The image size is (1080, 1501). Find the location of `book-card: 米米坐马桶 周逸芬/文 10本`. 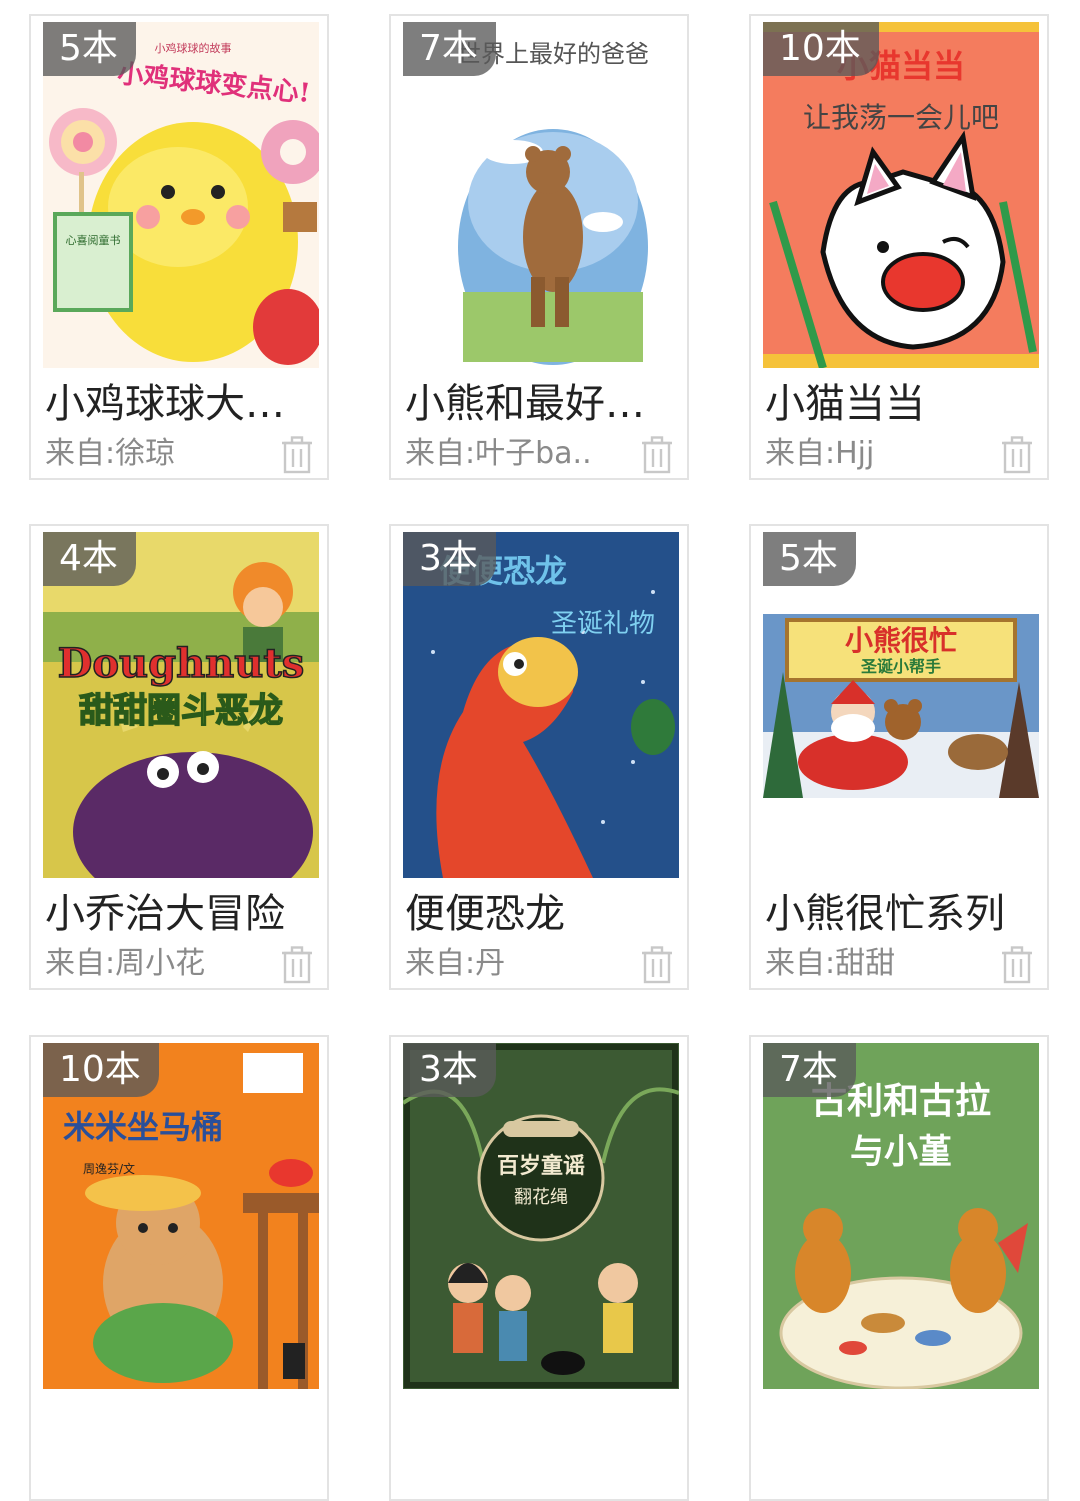

book-card: 米米坐马桶 周逸芬/文 10本 is located at coordinates (179, 1268).